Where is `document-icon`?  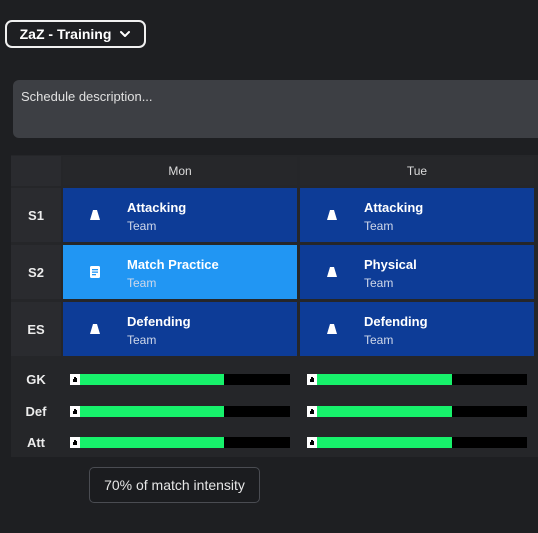 document-icon is located at coordinates (95, 272).